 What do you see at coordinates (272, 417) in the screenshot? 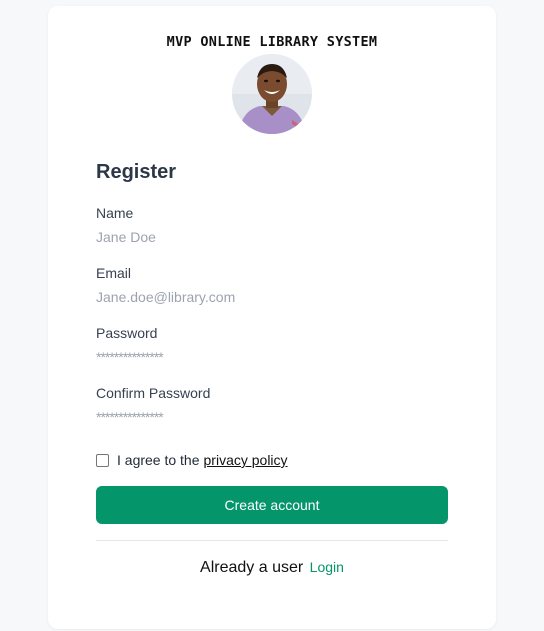
I see `confirm-password-input` at bounding box center [272, 417].